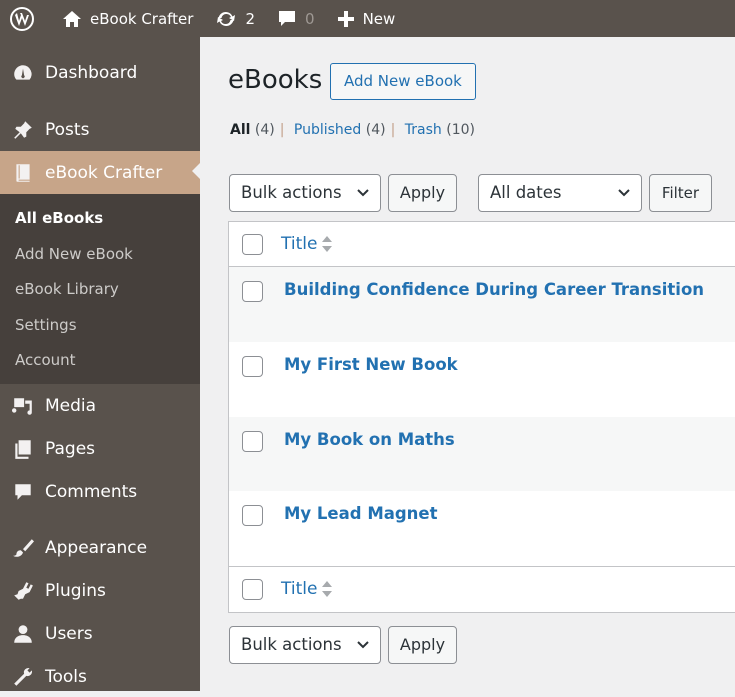 Image resolution: width=735 pixels, height=697 pixels. What do you see at coordinates (482, 589) in the screenshot?
I see `table-footer: Title` at bounding box center [482, 589].